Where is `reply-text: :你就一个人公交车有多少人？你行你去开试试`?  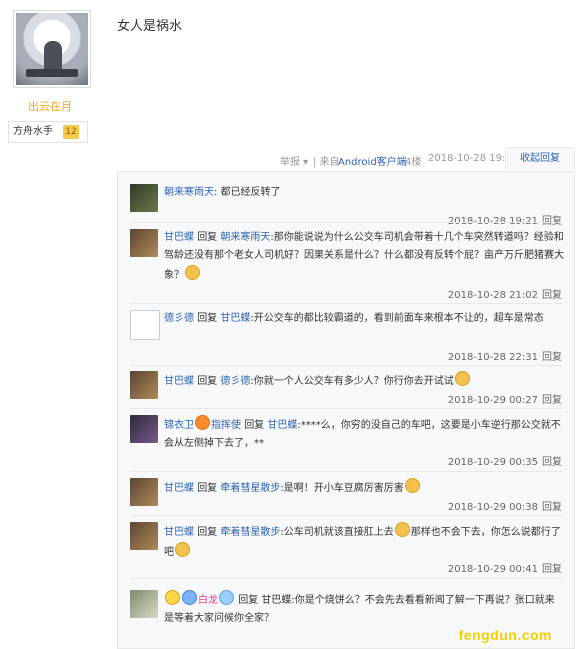 reply-text: :你就一个人公交车有多少人？你行你去开试试 is located at coordinates (352, 381).